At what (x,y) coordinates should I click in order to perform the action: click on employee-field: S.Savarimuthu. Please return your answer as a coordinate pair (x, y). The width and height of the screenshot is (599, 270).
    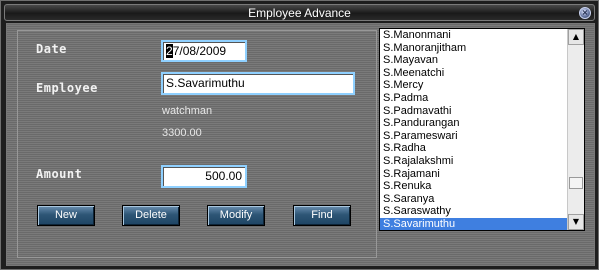
    Looking at the image, I should click on (258, 83).